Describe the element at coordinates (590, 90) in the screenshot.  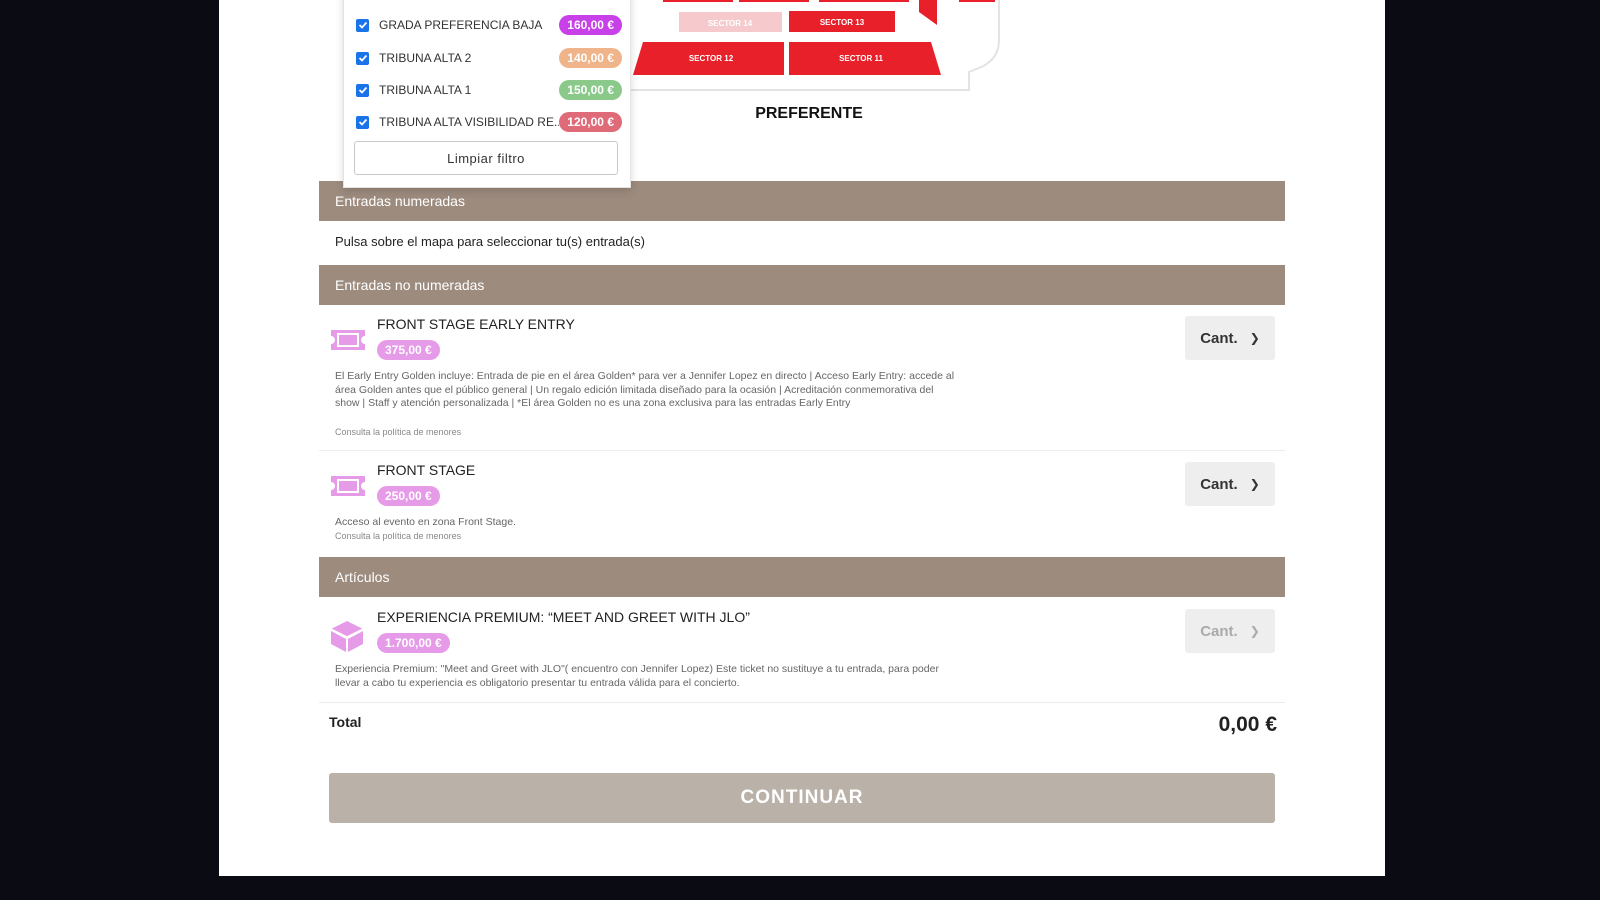
I see `price-pill: 150,00 €` at that location.